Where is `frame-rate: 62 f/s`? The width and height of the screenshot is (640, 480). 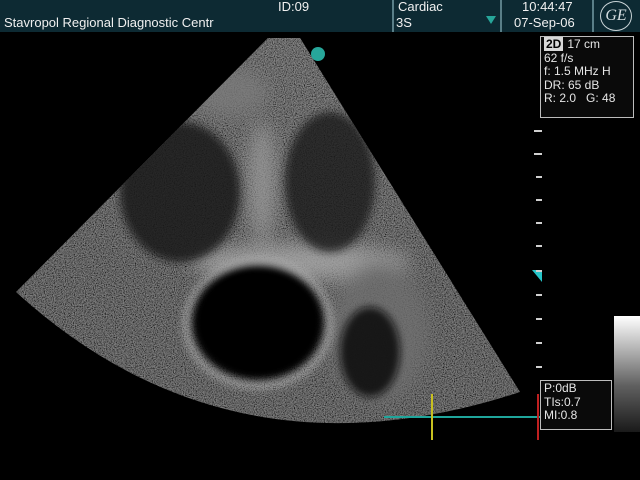 frame-rate: 62 f/s is located at coordinates (559, 57).